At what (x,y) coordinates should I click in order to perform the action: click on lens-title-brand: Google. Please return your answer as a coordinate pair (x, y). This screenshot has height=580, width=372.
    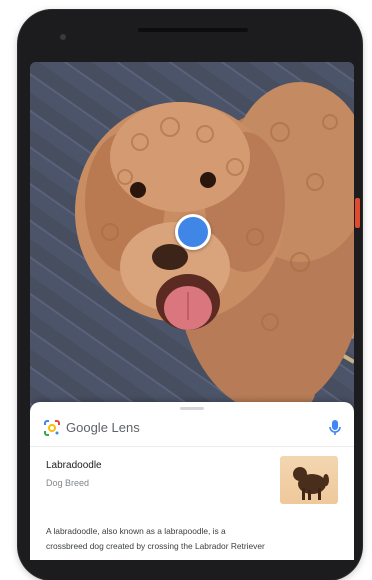
    Looking at the image, I should click on (87, 427).